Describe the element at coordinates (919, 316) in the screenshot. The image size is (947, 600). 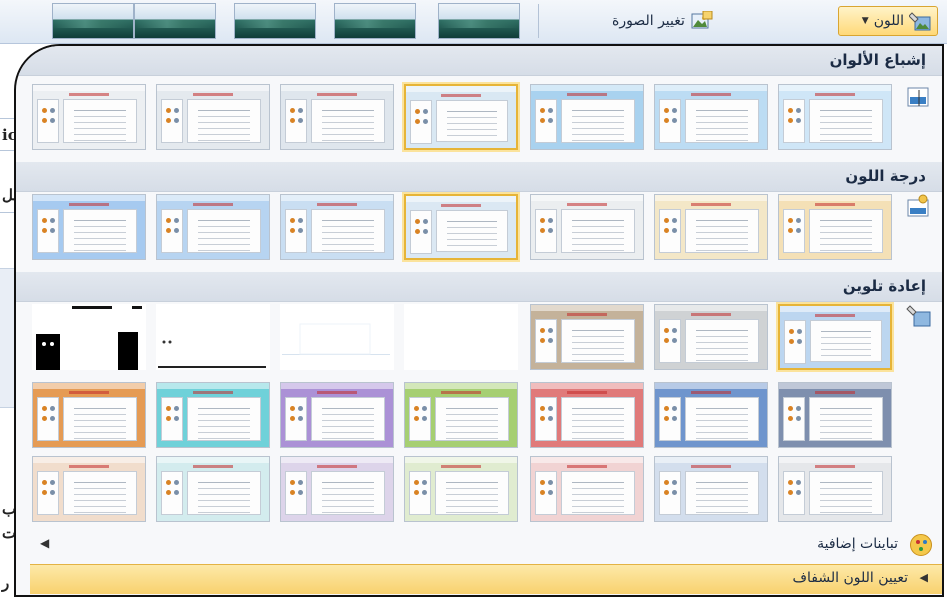
I see `recolor-icon` at that location.